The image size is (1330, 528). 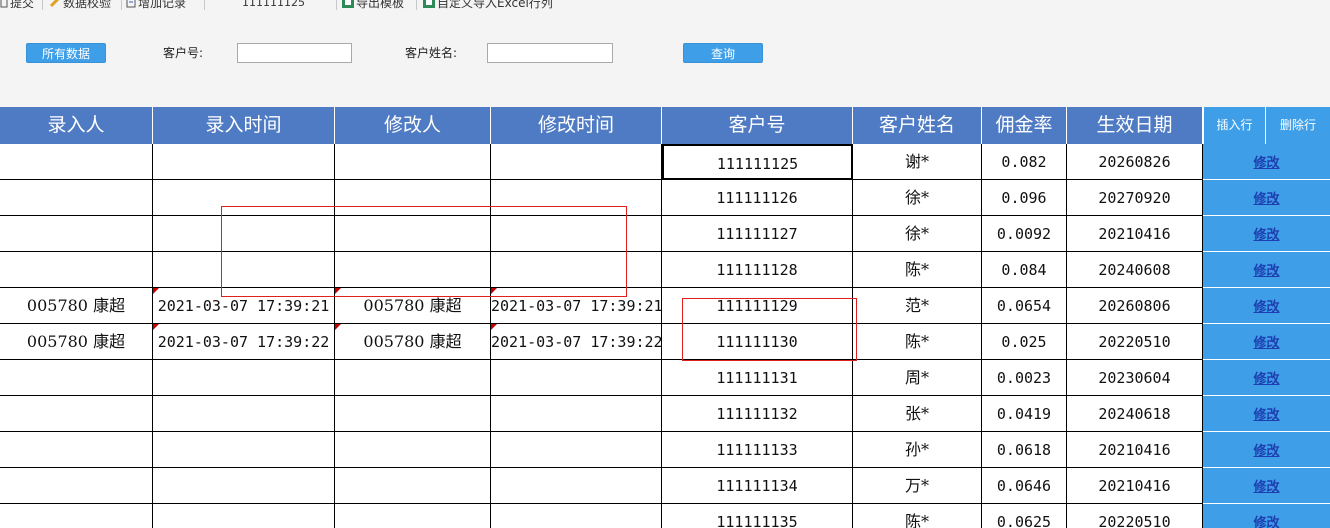 What do you see at coordinates (373, 5) in the screenshot?
I see `export-template-button: 导出模板` at bounding box center [373, 5].